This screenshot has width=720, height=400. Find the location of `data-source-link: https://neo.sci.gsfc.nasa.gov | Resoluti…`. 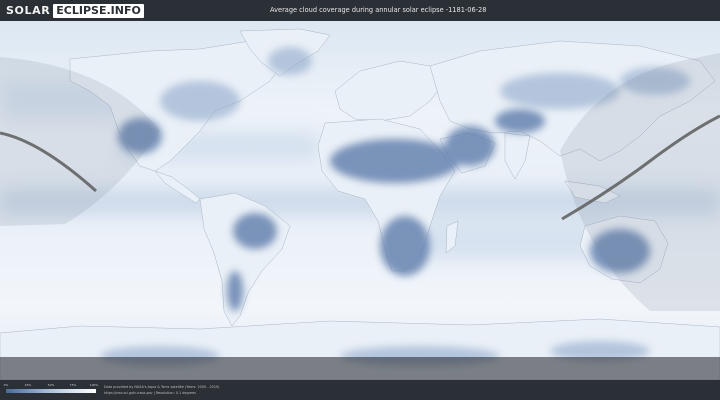

data-source-link: https://neo.sci.gsfc.nasa.gov | Resoluti… is located at coordinates (150, 393).